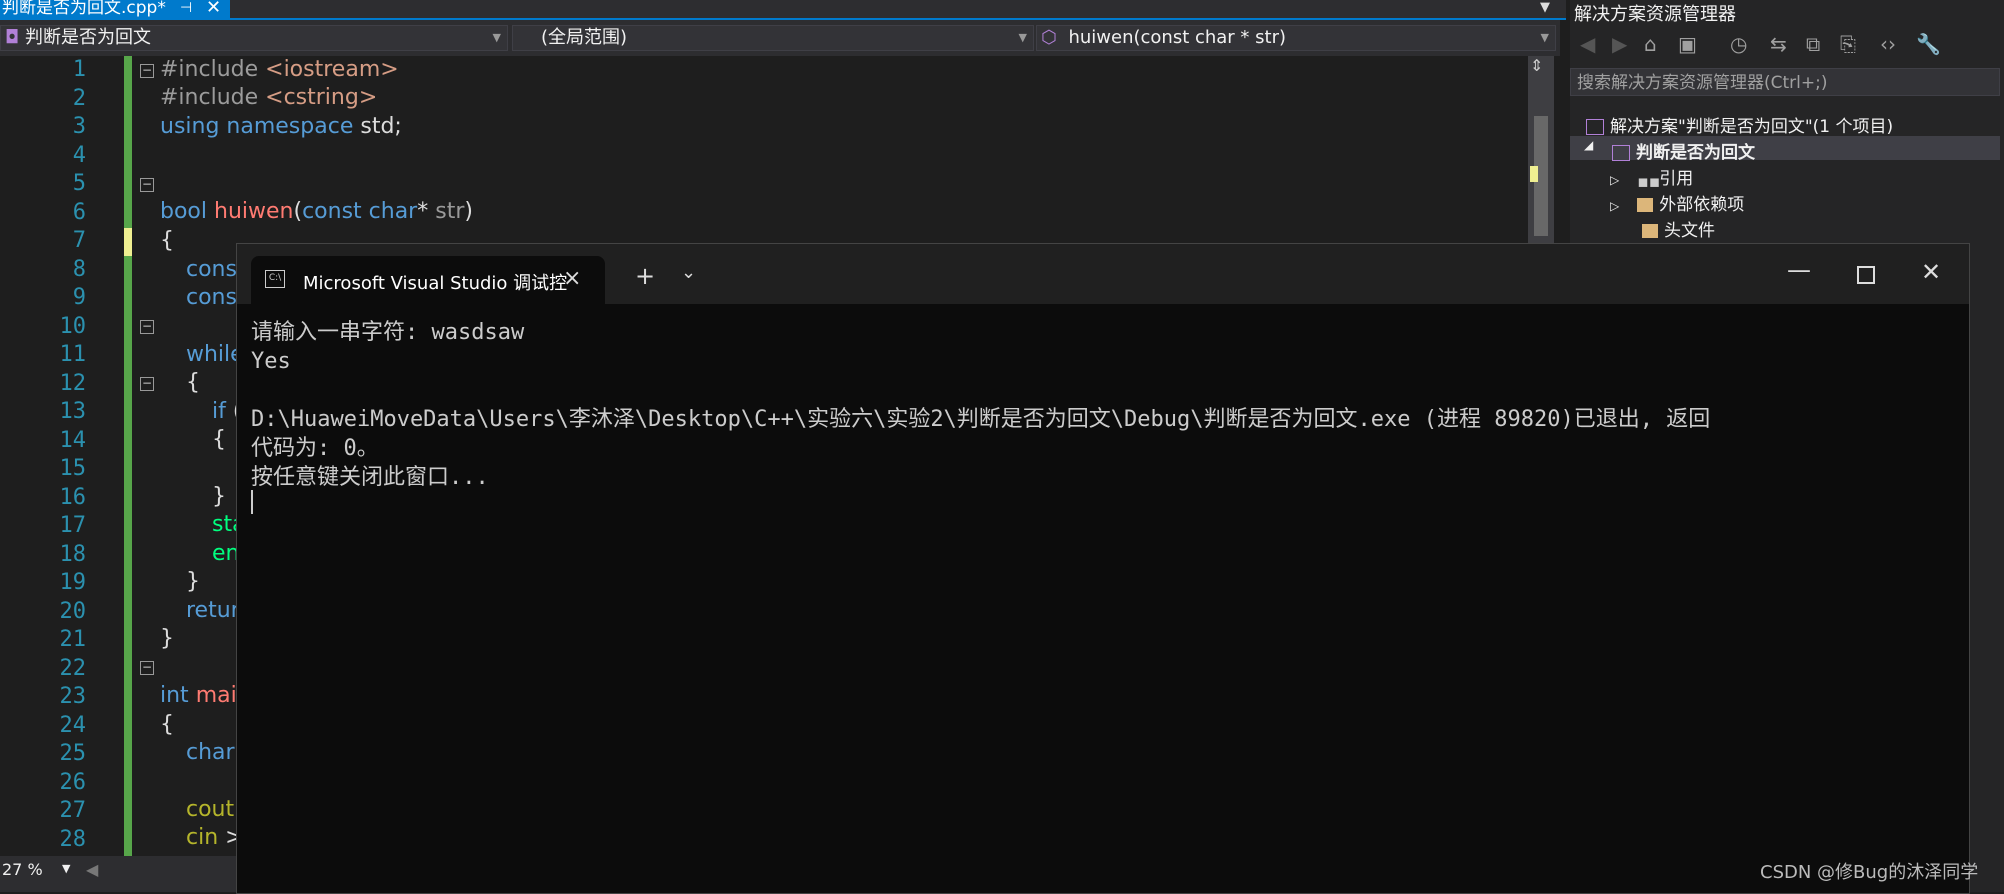 This screenshot has height=894, width=2004. What do you see at coordinates (1866, 275) in the screenshot?
I see `maximize-icon` at bounding box center [1866, 275].